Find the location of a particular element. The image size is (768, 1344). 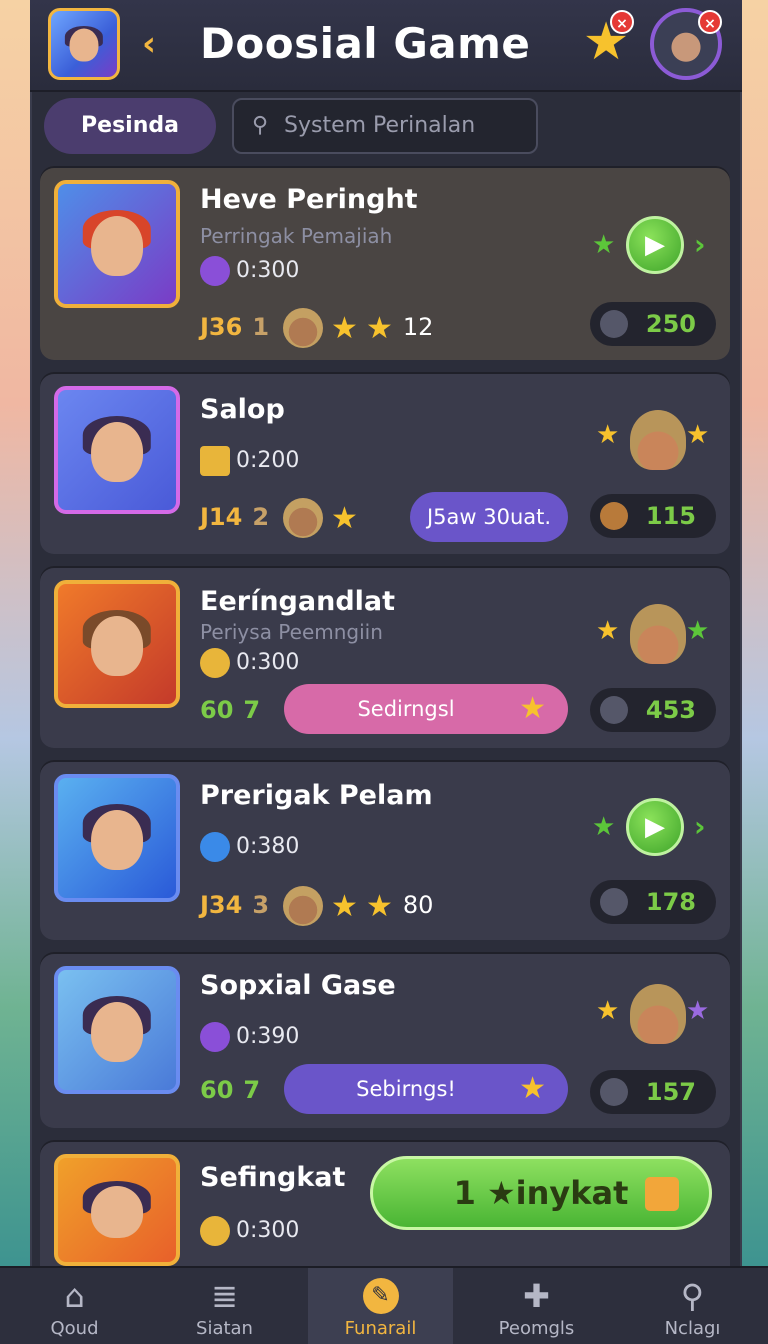

purple-gem-icon is located at coordinates (215, 1037).